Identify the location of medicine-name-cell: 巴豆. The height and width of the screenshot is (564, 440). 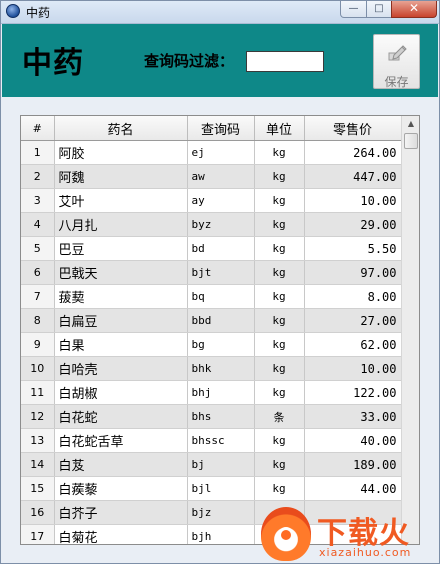
(121, 248).